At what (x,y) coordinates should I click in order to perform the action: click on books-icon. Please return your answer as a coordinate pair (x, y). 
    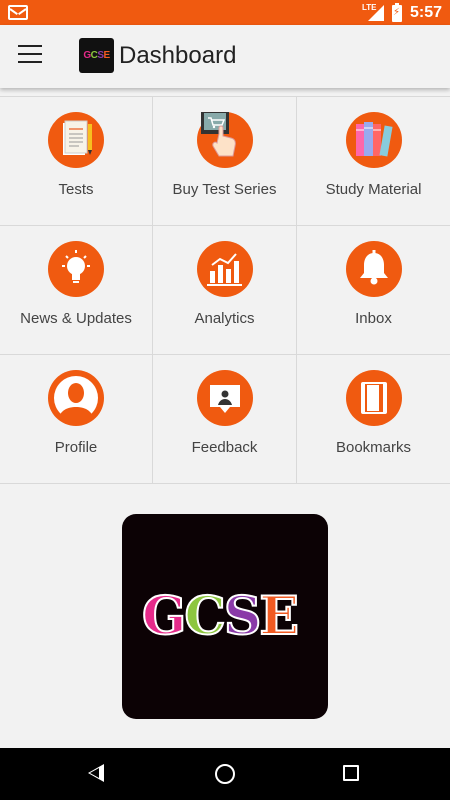
    Looking at the image, I should click on (373, 140).